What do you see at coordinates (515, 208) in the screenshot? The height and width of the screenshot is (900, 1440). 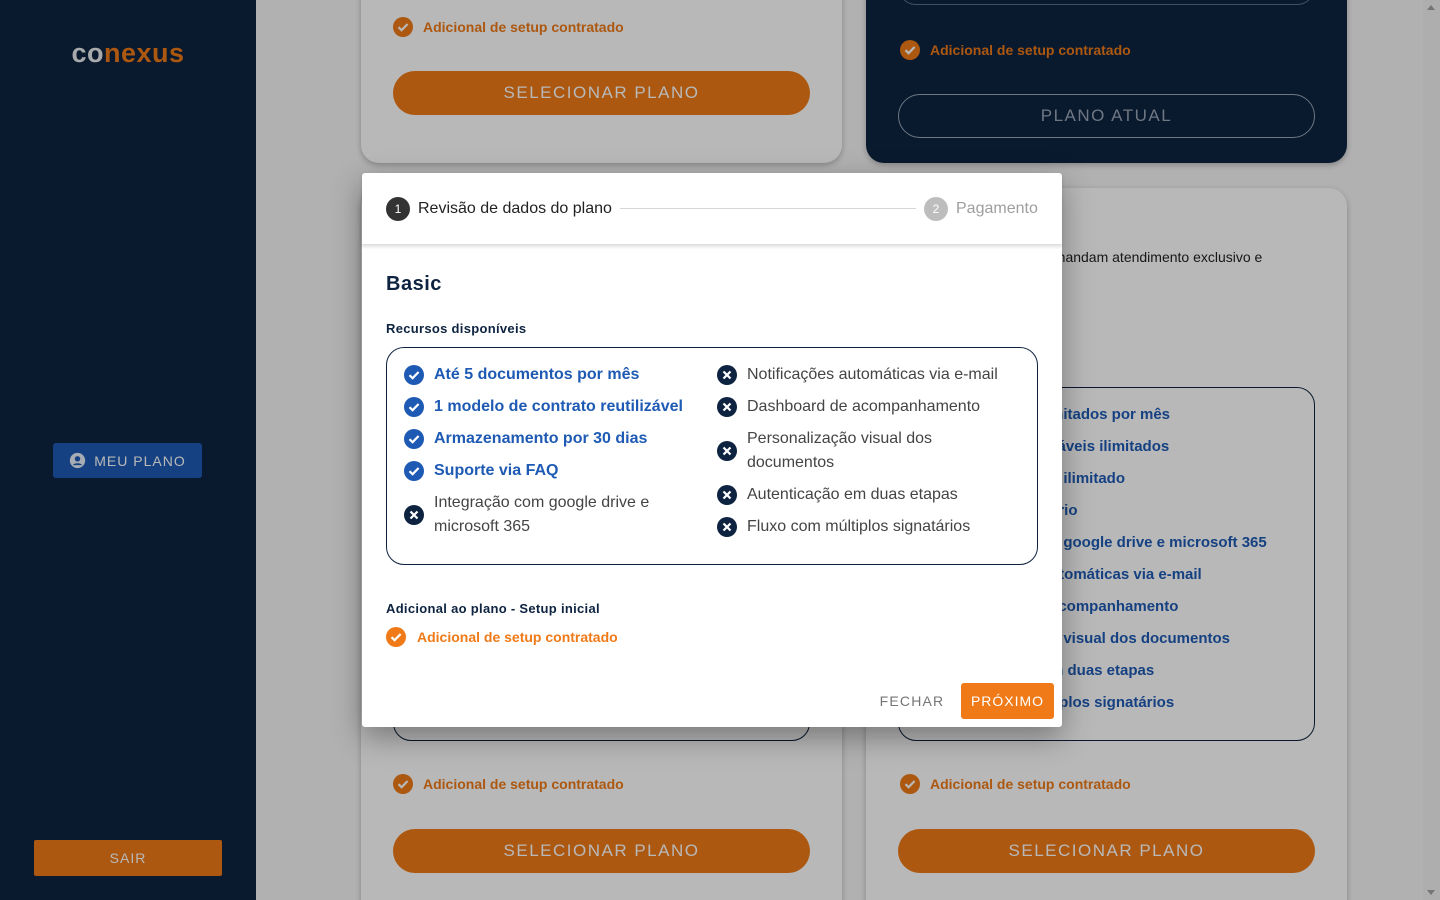 I see `step-label: Revisão de dados do plano` at bounding box center [515, 208].